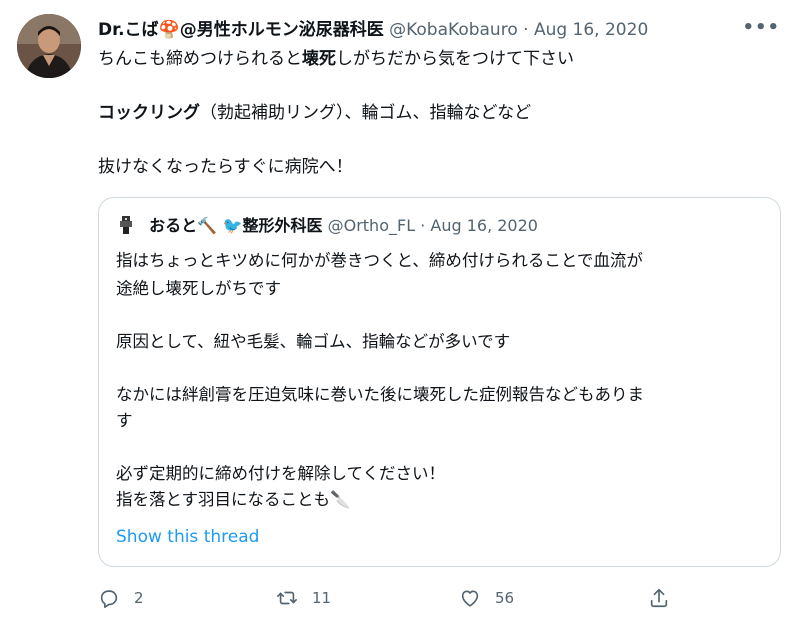  Describe the element at coordinates (366, 113) in the screenshot. I see `tweet-line-2-post: （勃起補助リング）、輪ゴム、指輪などなど` at that location.